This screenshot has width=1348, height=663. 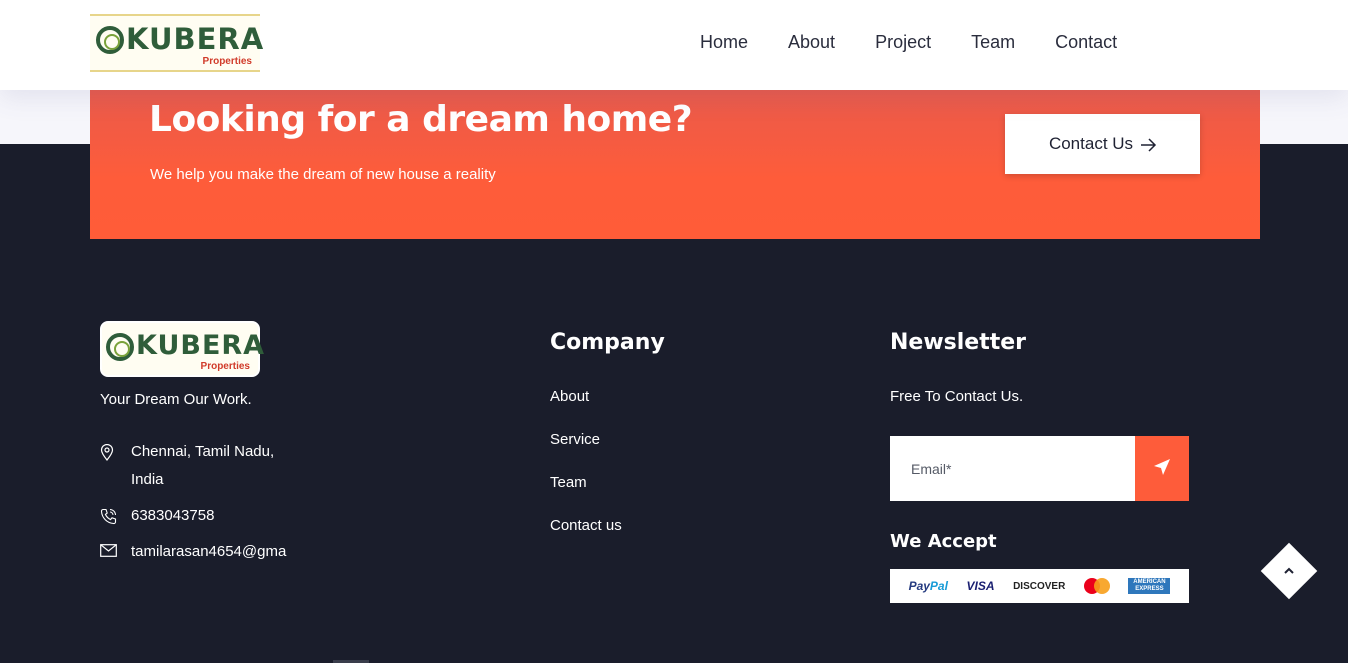 What do you see at coordinates (115, 552) in the screenshot?
I see `mail-icon` at bounding box center [115, 552].